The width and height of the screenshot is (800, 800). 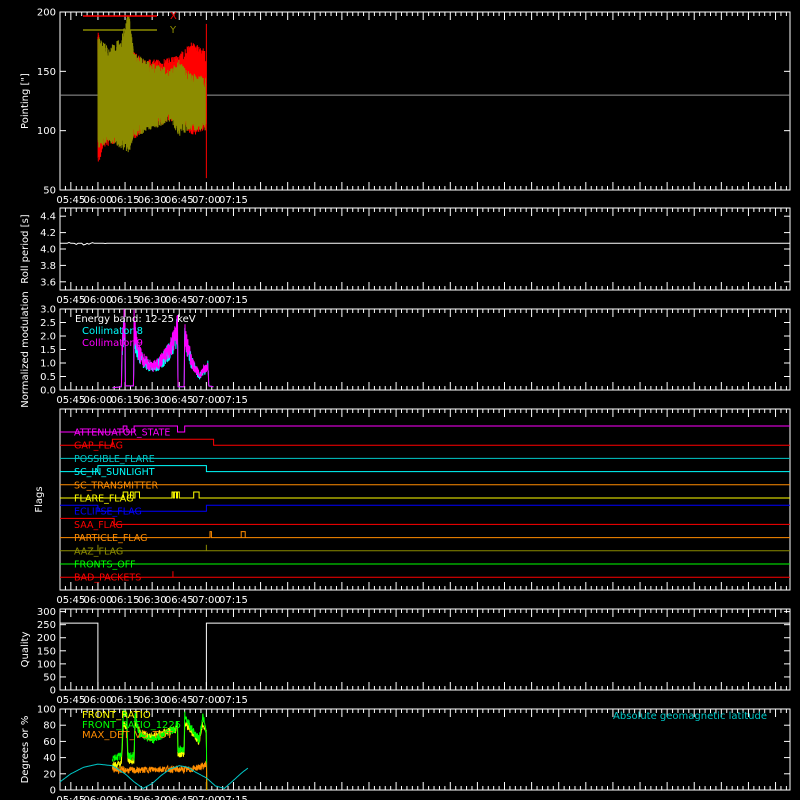 What do you see at coordinates (107, 578) in the screenshot?
I see `flag-label: BAD_PACKETS` at bounding box center [107, 578].